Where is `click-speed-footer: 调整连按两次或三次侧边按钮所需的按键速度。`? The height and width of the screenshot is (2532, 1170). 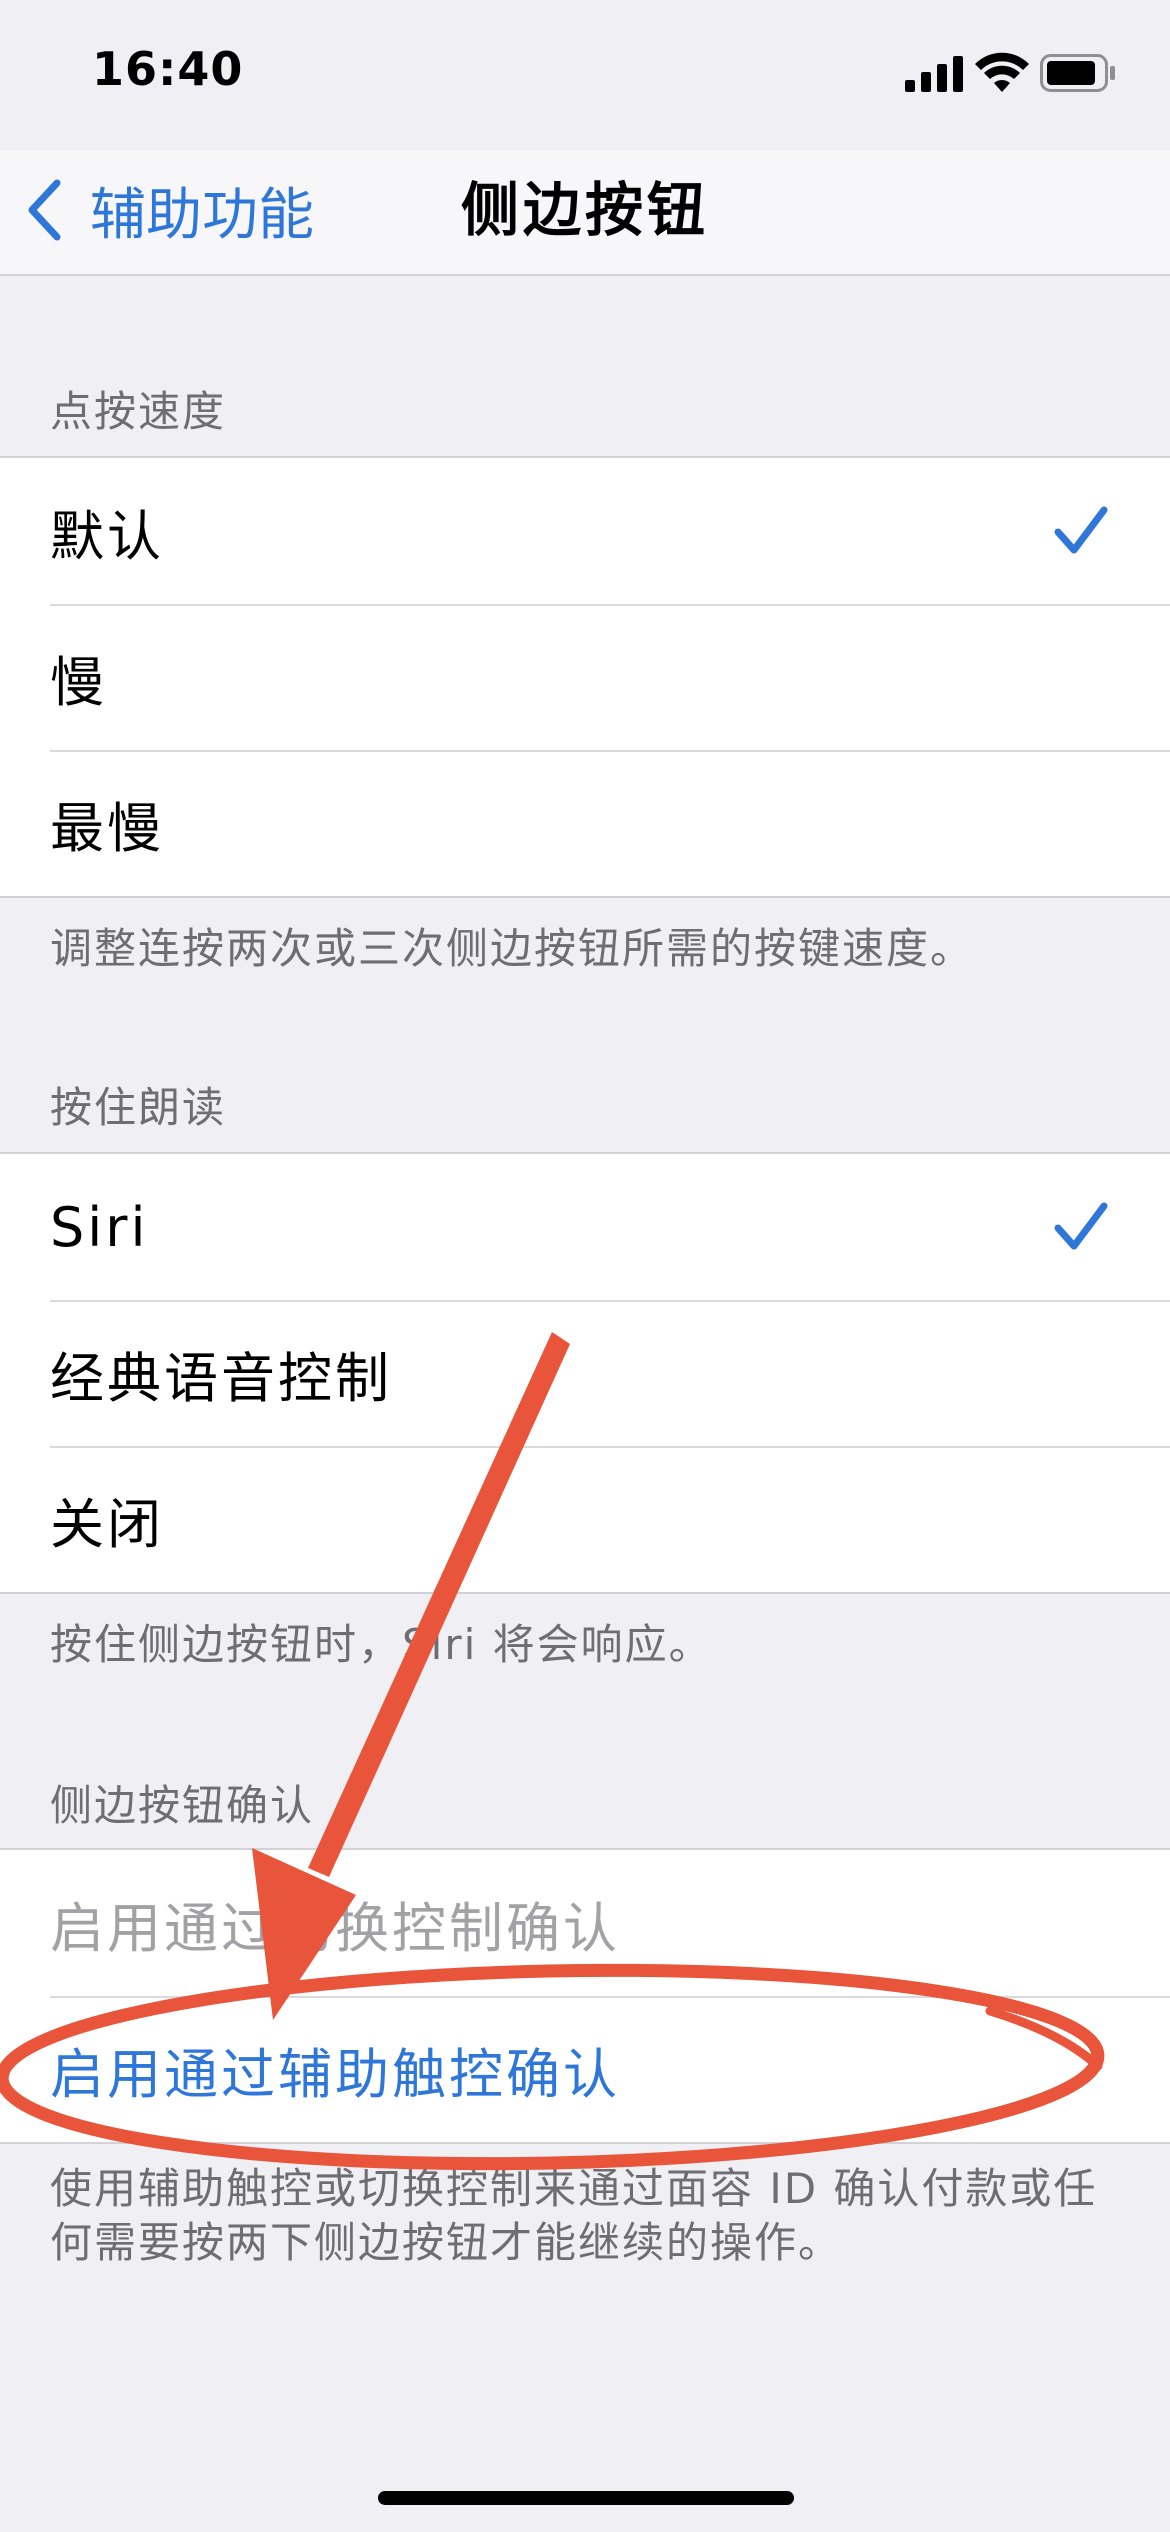 click-speed-footer: 调整连按两次或三次侧边按钮所需的按键速度。 is located at coordinates (512, 948).